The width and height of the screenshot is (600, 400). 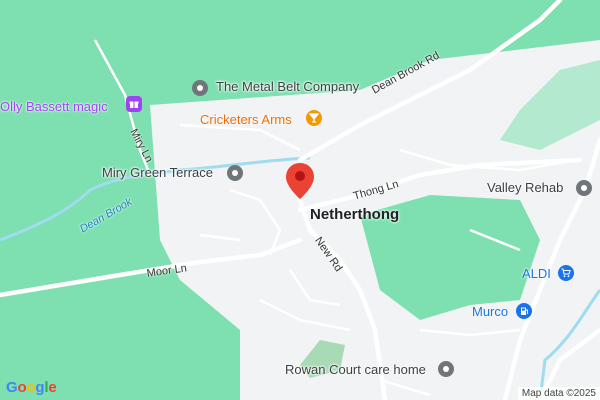 I want to click on shopping-cart-icon, so click(x=566, y=273).